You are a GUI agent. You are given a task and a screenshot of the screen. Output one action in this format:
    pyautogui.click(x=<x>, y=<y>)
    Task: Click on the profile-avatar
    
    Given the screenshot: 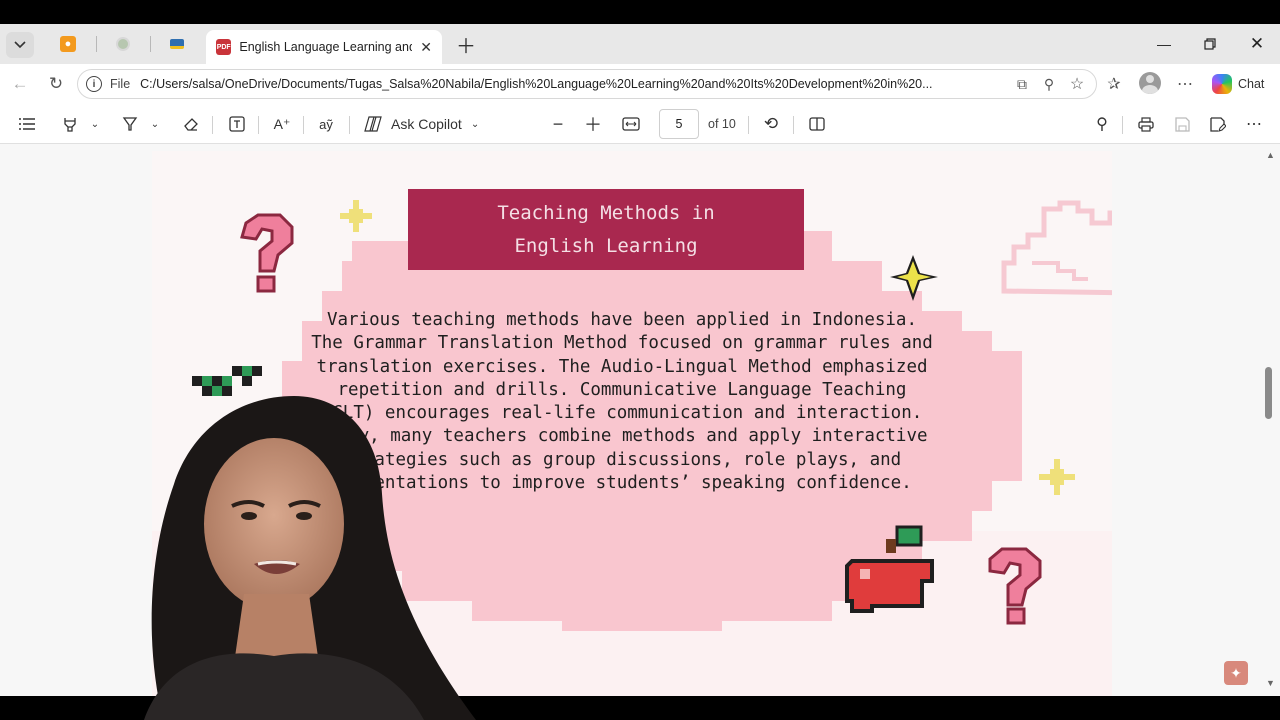 What is the action you would take?
    pyautogui.click(x=1150, y=83)
    